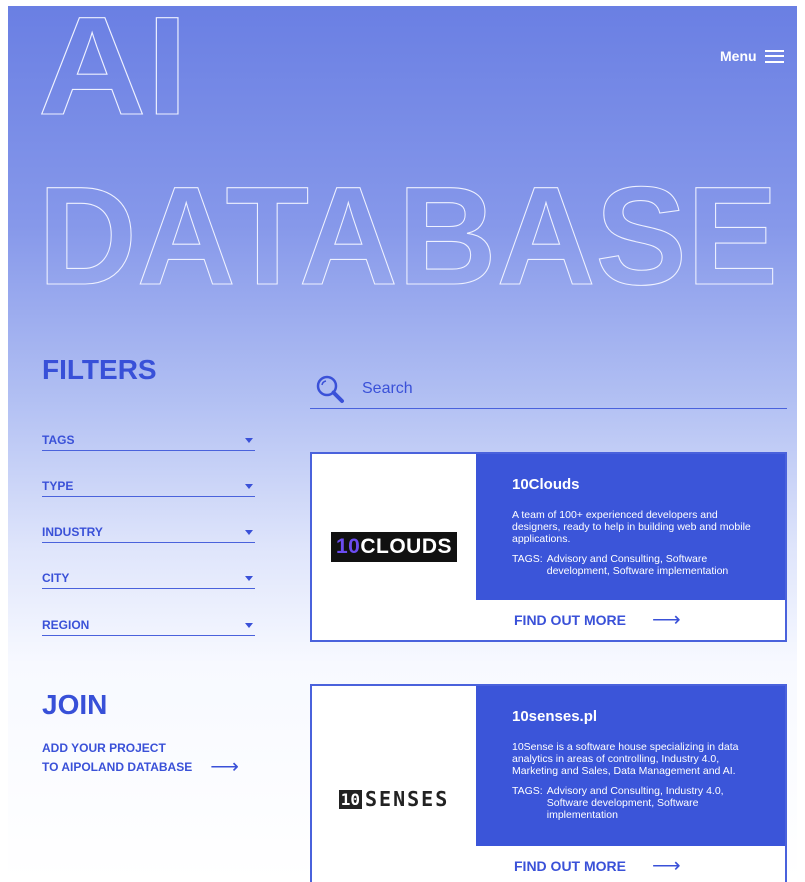  What do you see at coordinates (104, 748) in the screenshot?
I see `add-project-line1: ADD YOUR PROJECT` at bounding box center [104, 748].